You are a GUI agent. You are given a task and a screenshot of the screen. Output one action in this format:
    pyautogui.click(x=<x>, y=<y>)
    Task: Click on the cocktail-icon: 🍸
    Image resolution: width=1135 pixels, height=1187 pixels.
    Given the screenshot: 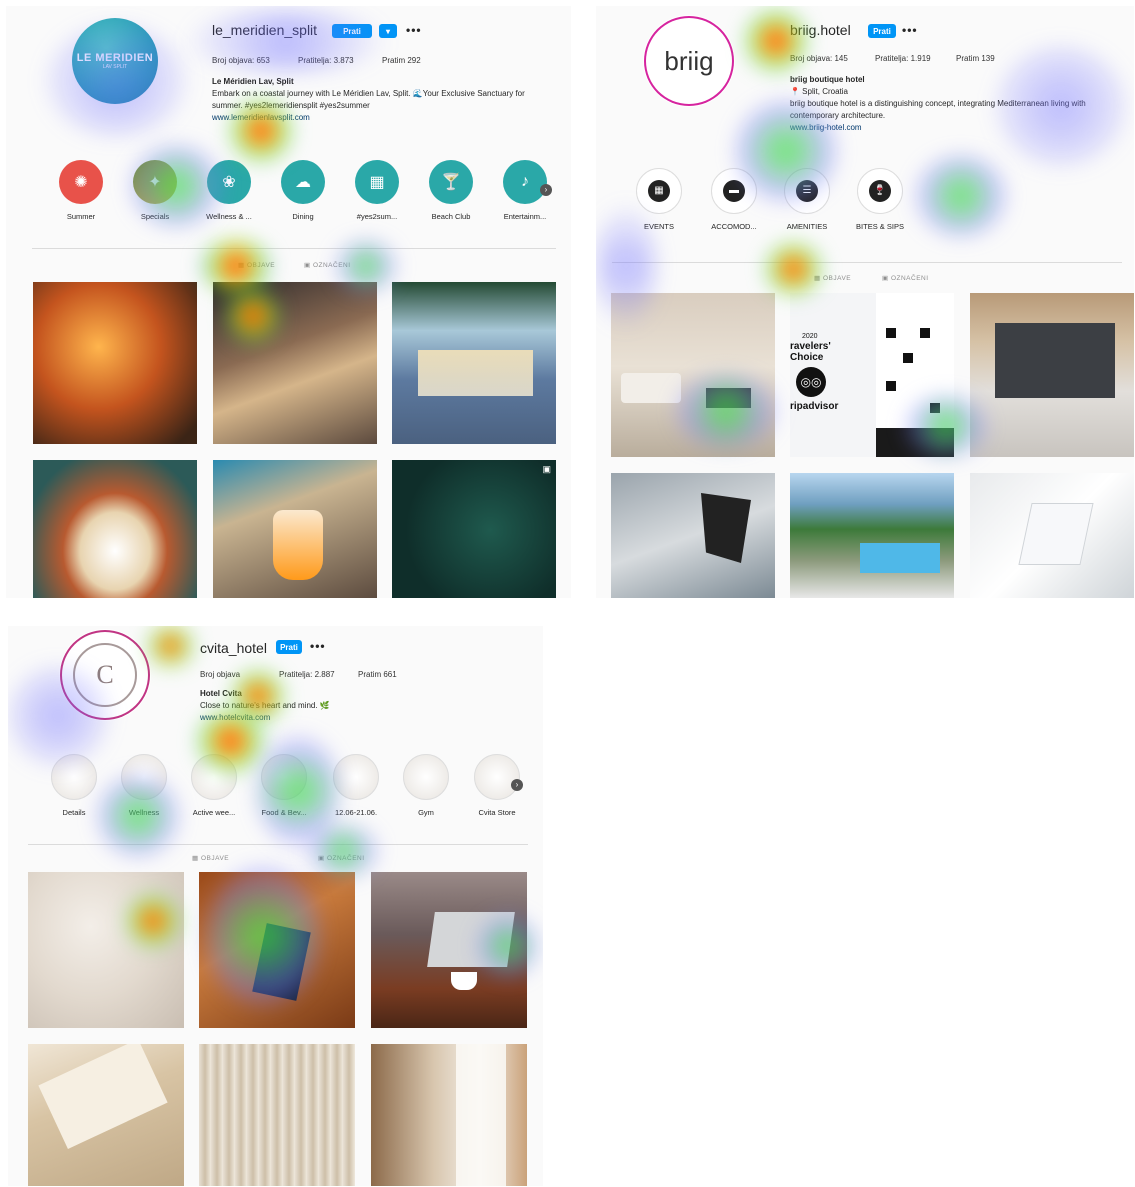 What is the action you would take?
    pyautogui.click(x=451, y=182)
    